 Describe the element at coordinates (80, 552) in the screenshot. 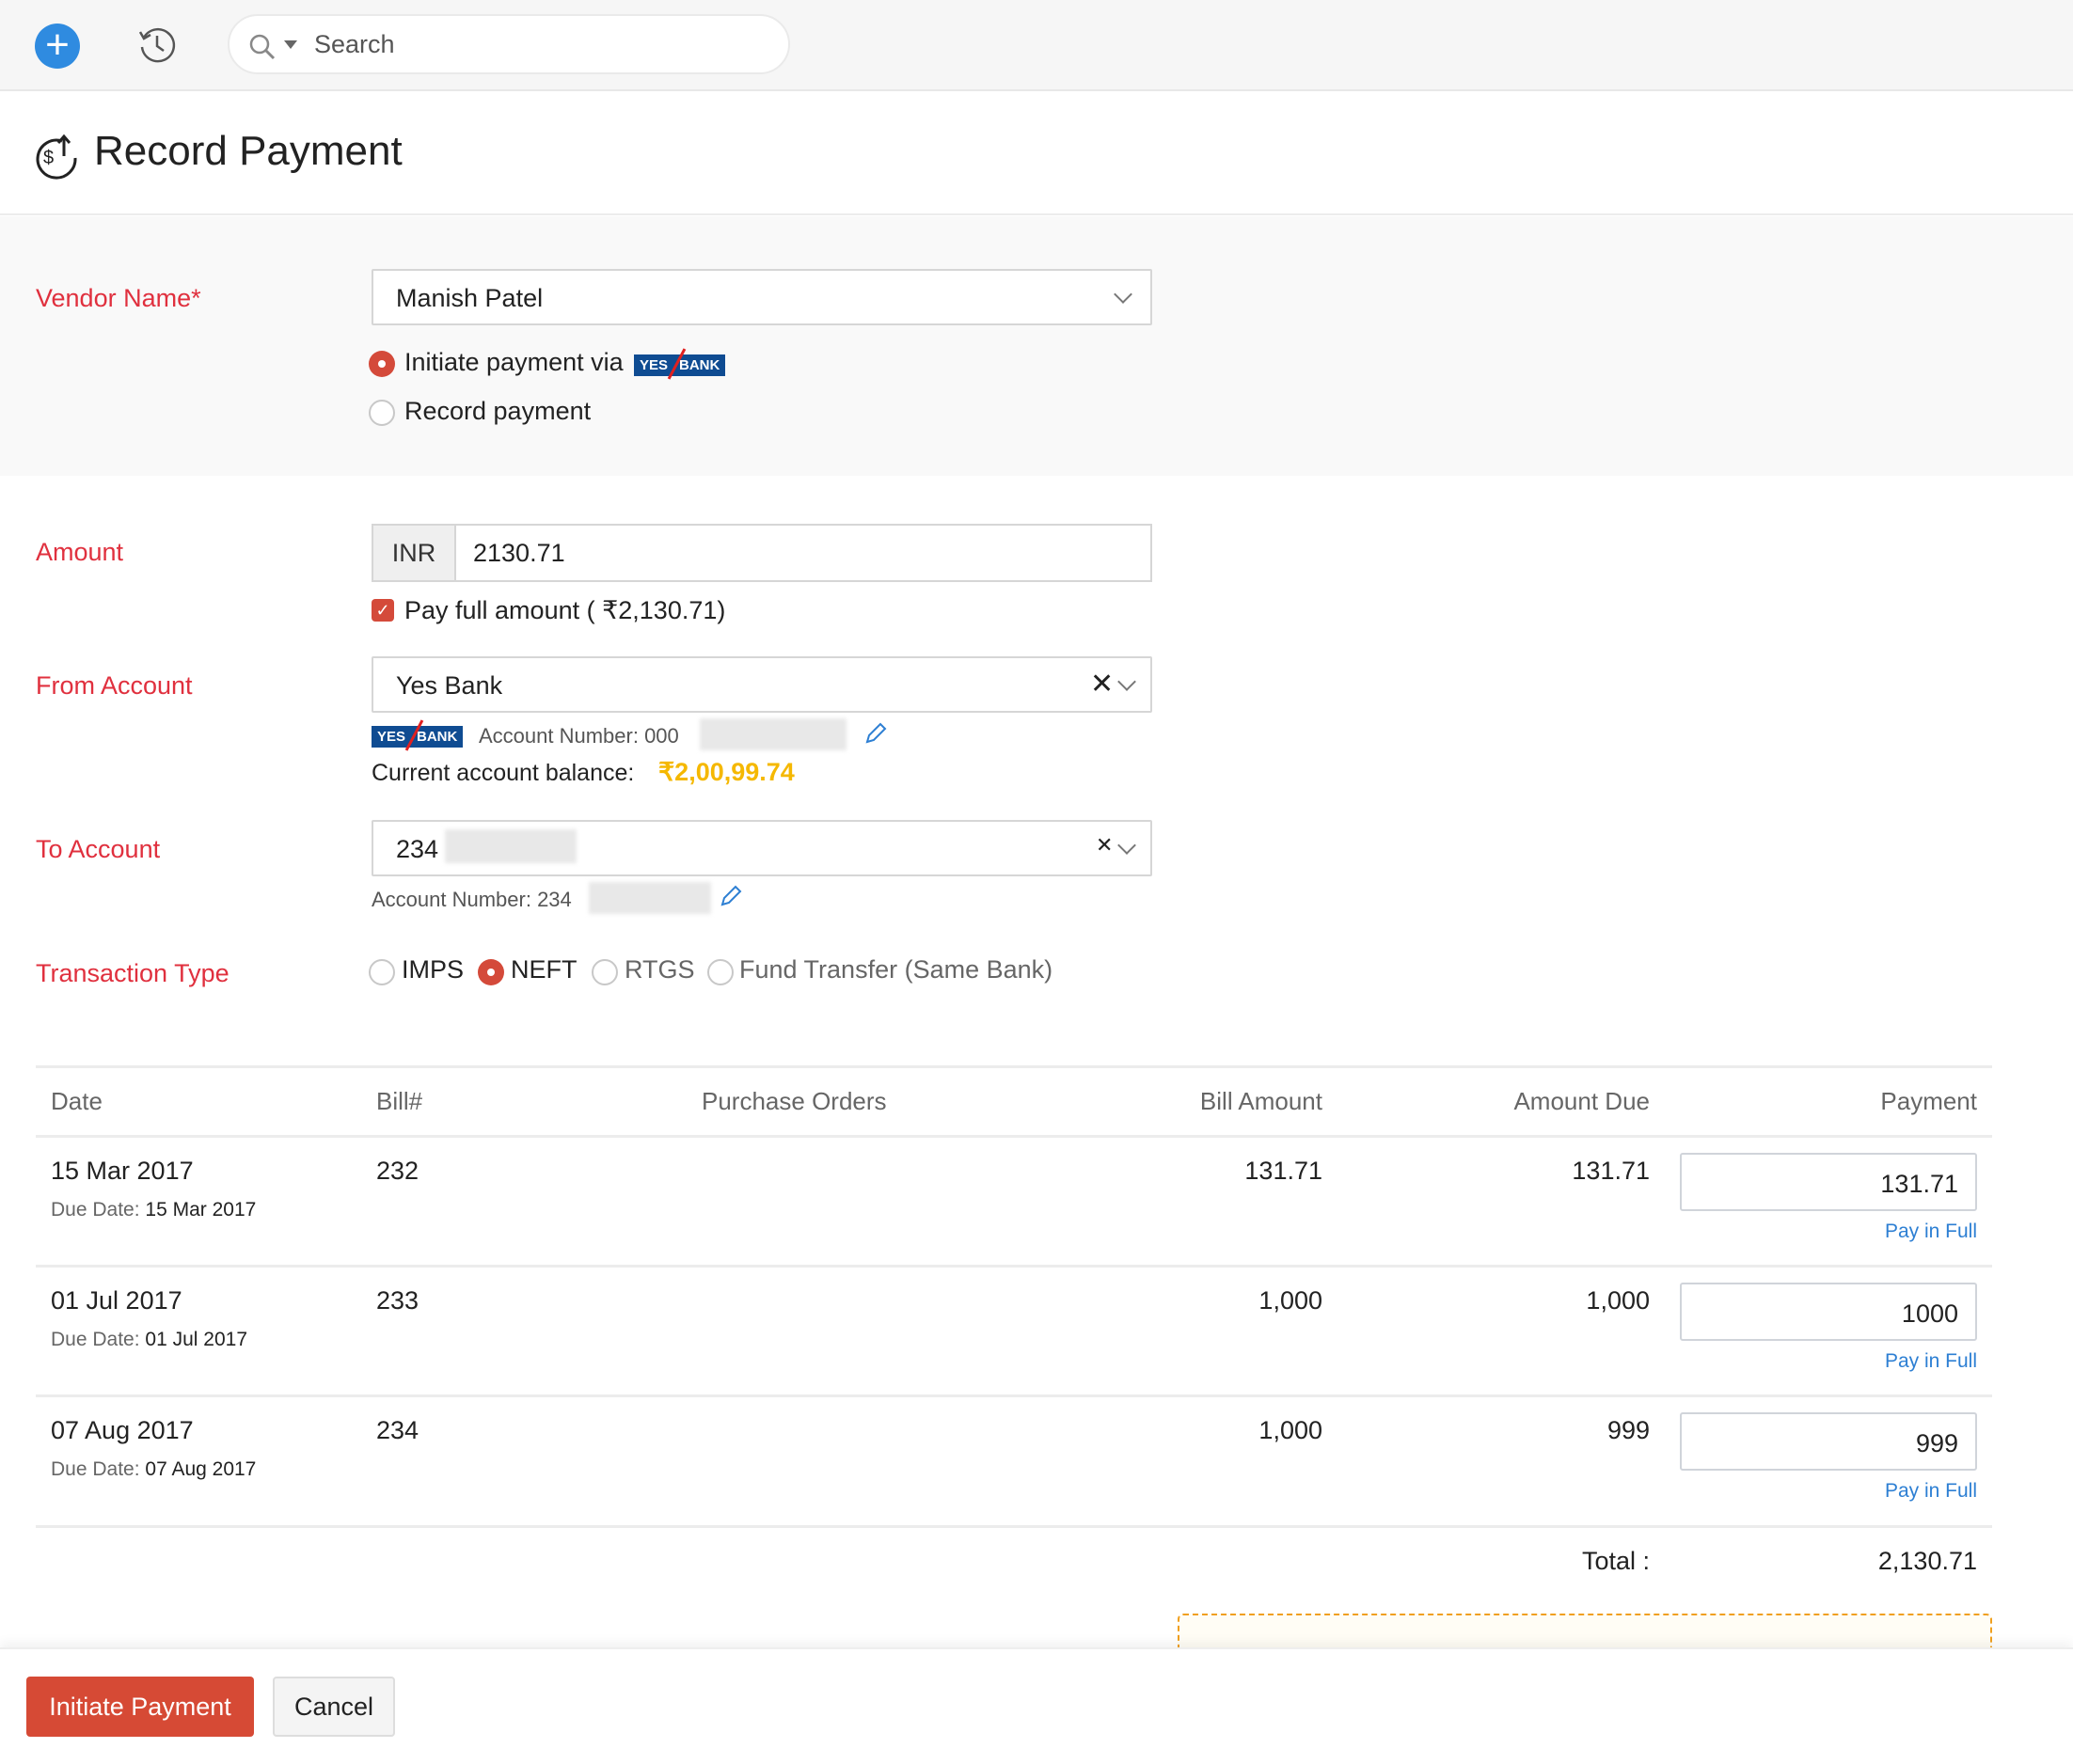

I see `amount-label: Amount` at that location.